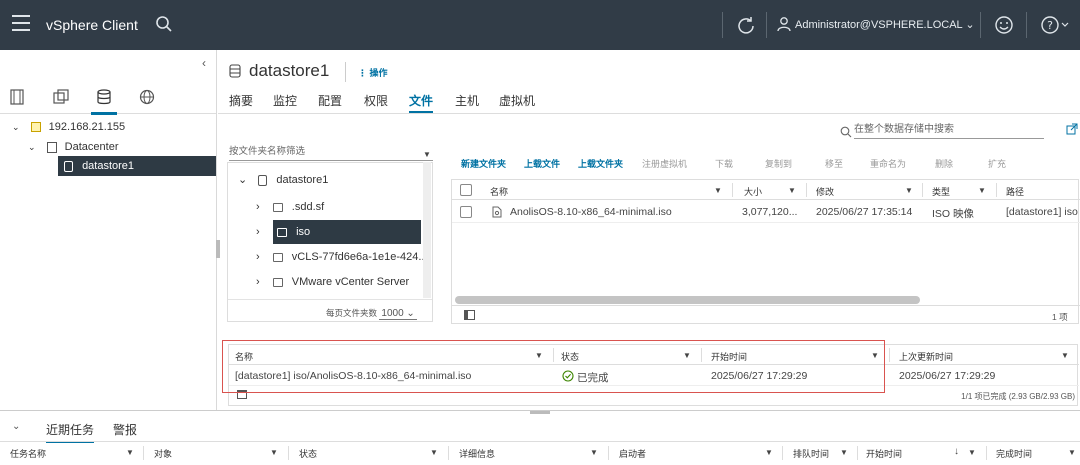 This screenshot has height=465, width=1080. I want to click on tree-item-host: ⌄ 192.168.21.155, so click(108, 127).